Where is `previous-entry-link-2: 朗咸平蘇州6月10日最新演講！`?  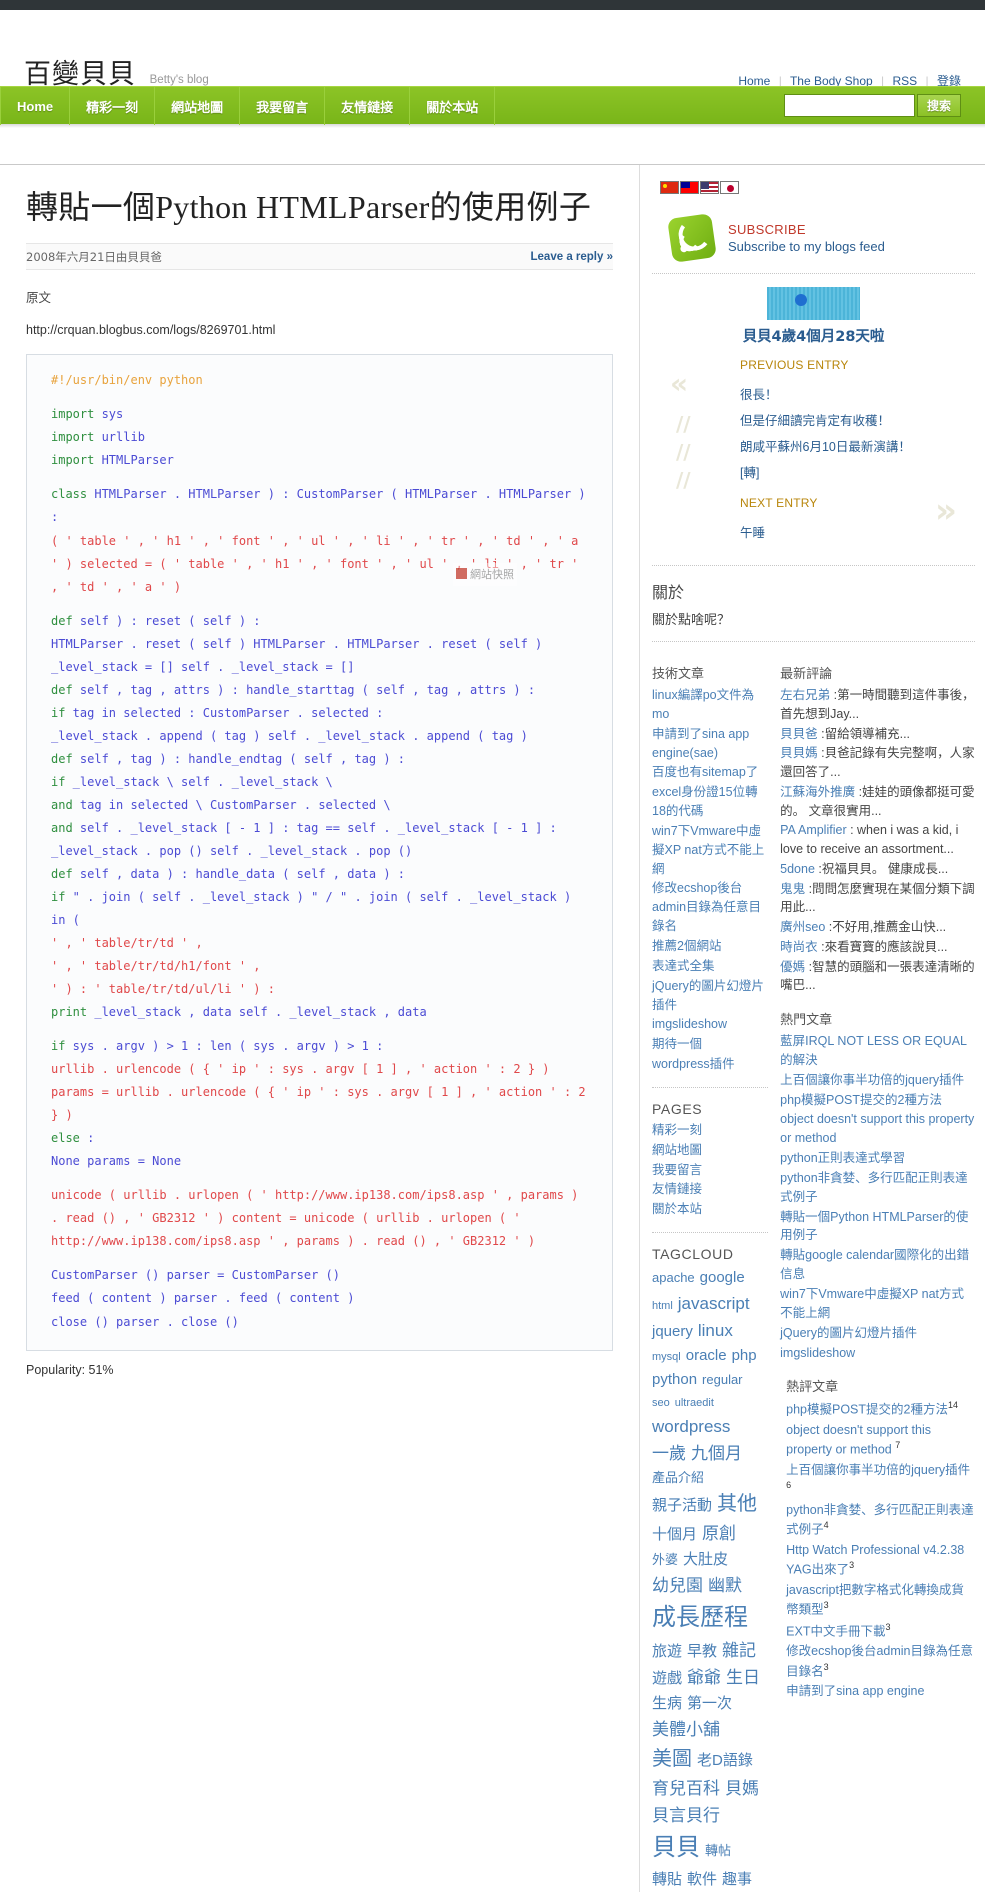
previous-entry-link-2: 朗咸平蘇州6月10日最新演講！ is located at coordinates (825, 449).